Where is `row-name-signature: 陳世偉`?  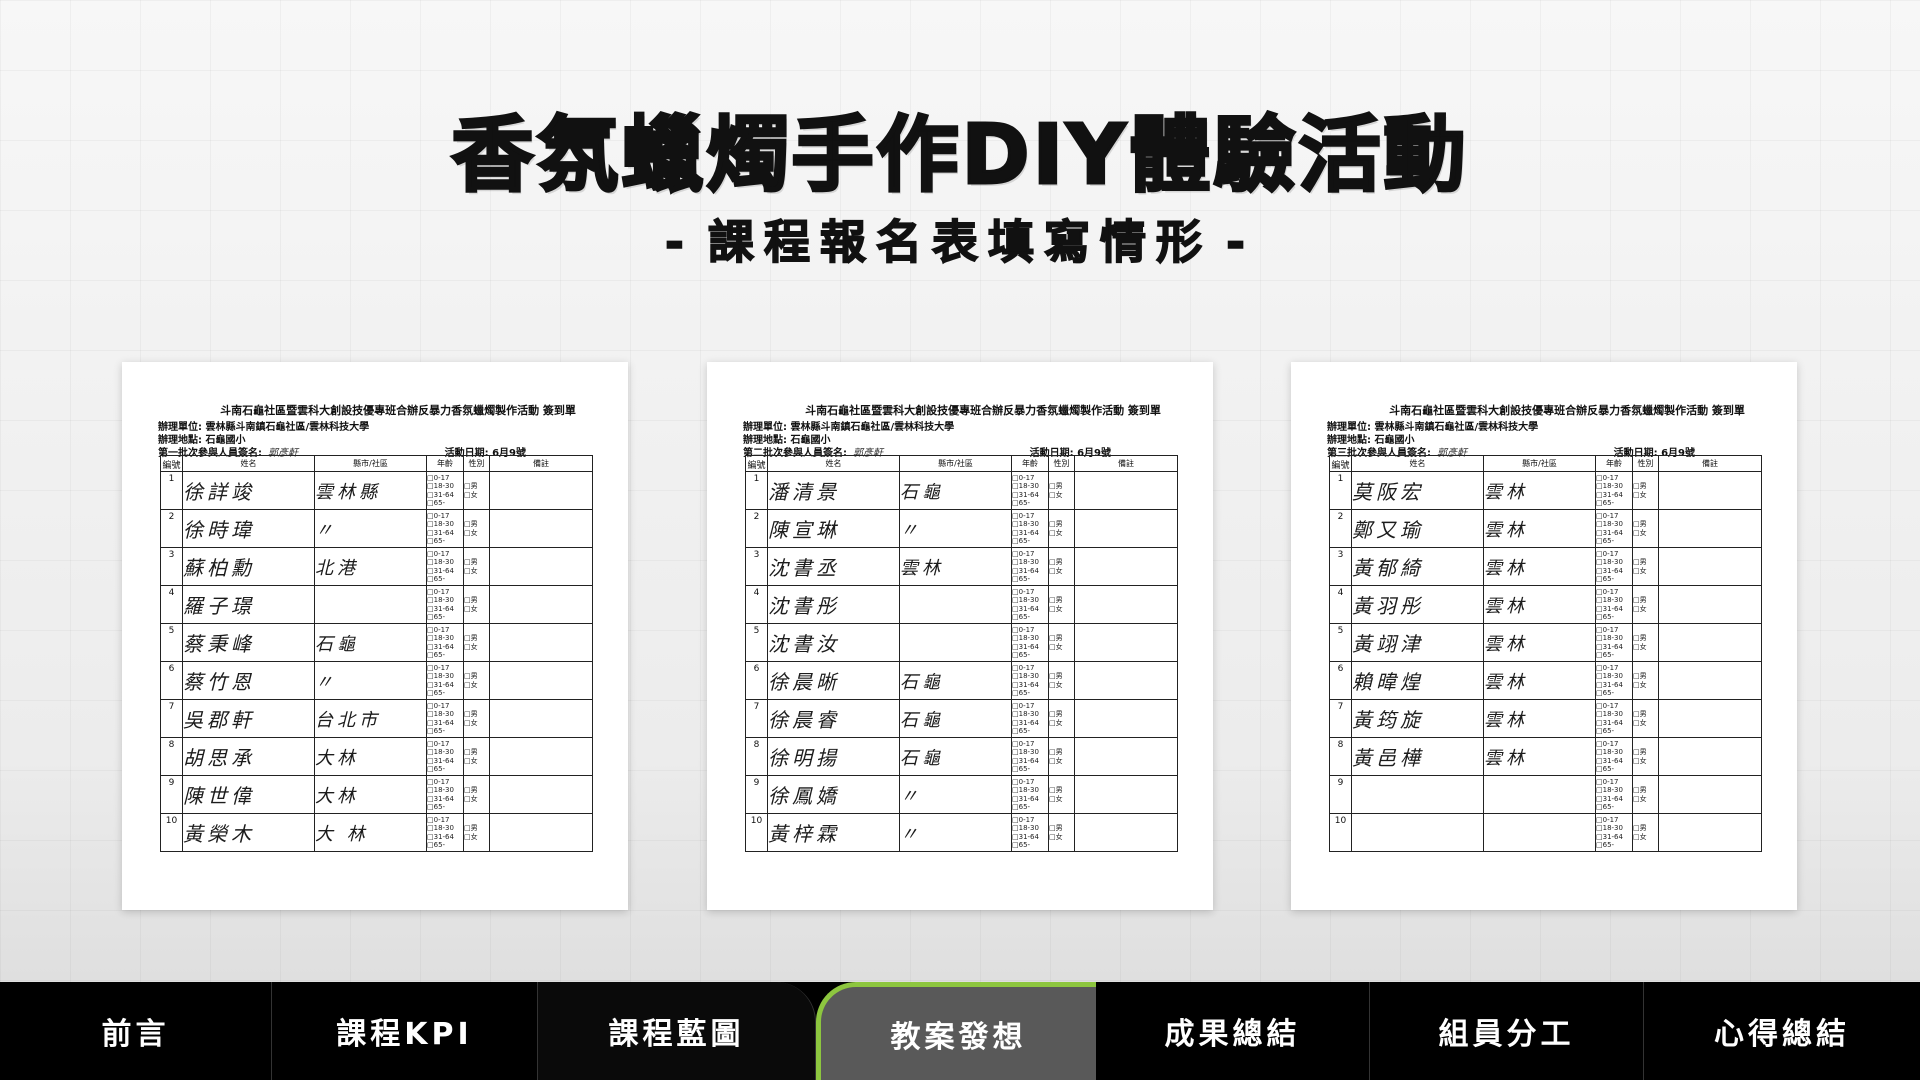 row-name-signature: 陳世偉 is located at coordinates (248, 794).